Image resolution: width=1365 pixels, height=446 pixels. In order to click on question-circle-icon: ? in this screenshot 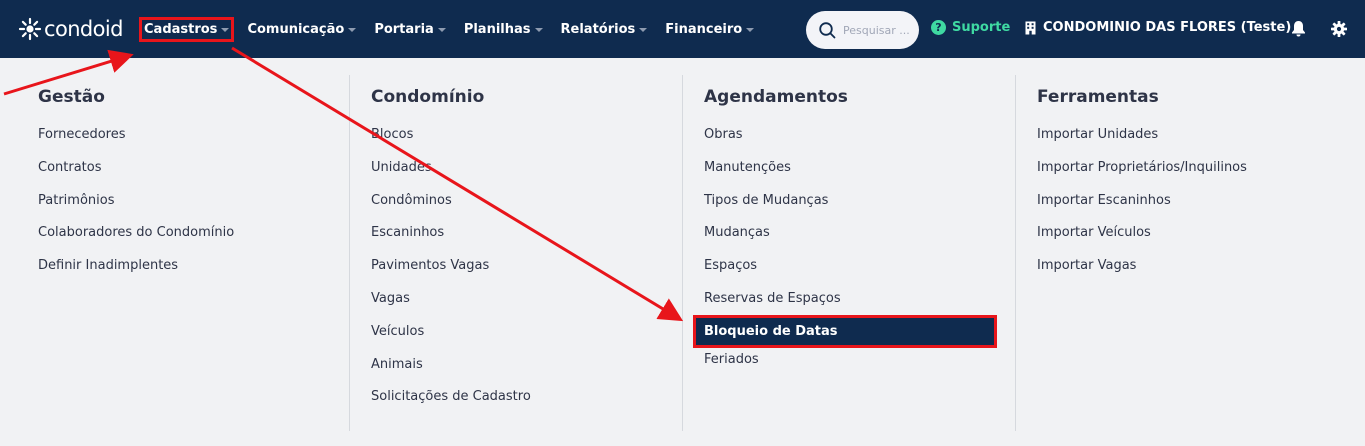, I will do `click(938, 27)`.